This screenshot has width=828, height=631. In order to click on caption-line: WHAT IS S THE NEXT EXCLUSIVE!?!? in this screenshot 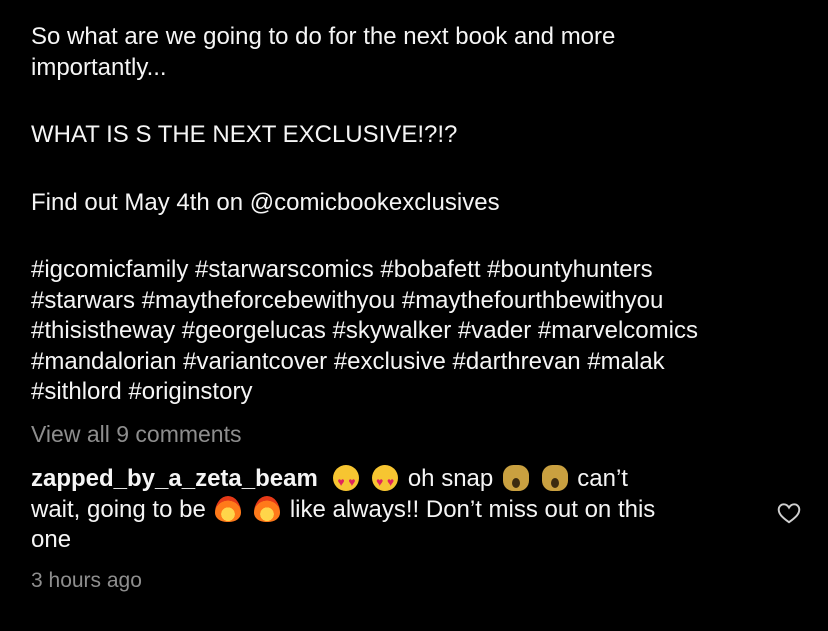, I will do `click(244, 134)`.